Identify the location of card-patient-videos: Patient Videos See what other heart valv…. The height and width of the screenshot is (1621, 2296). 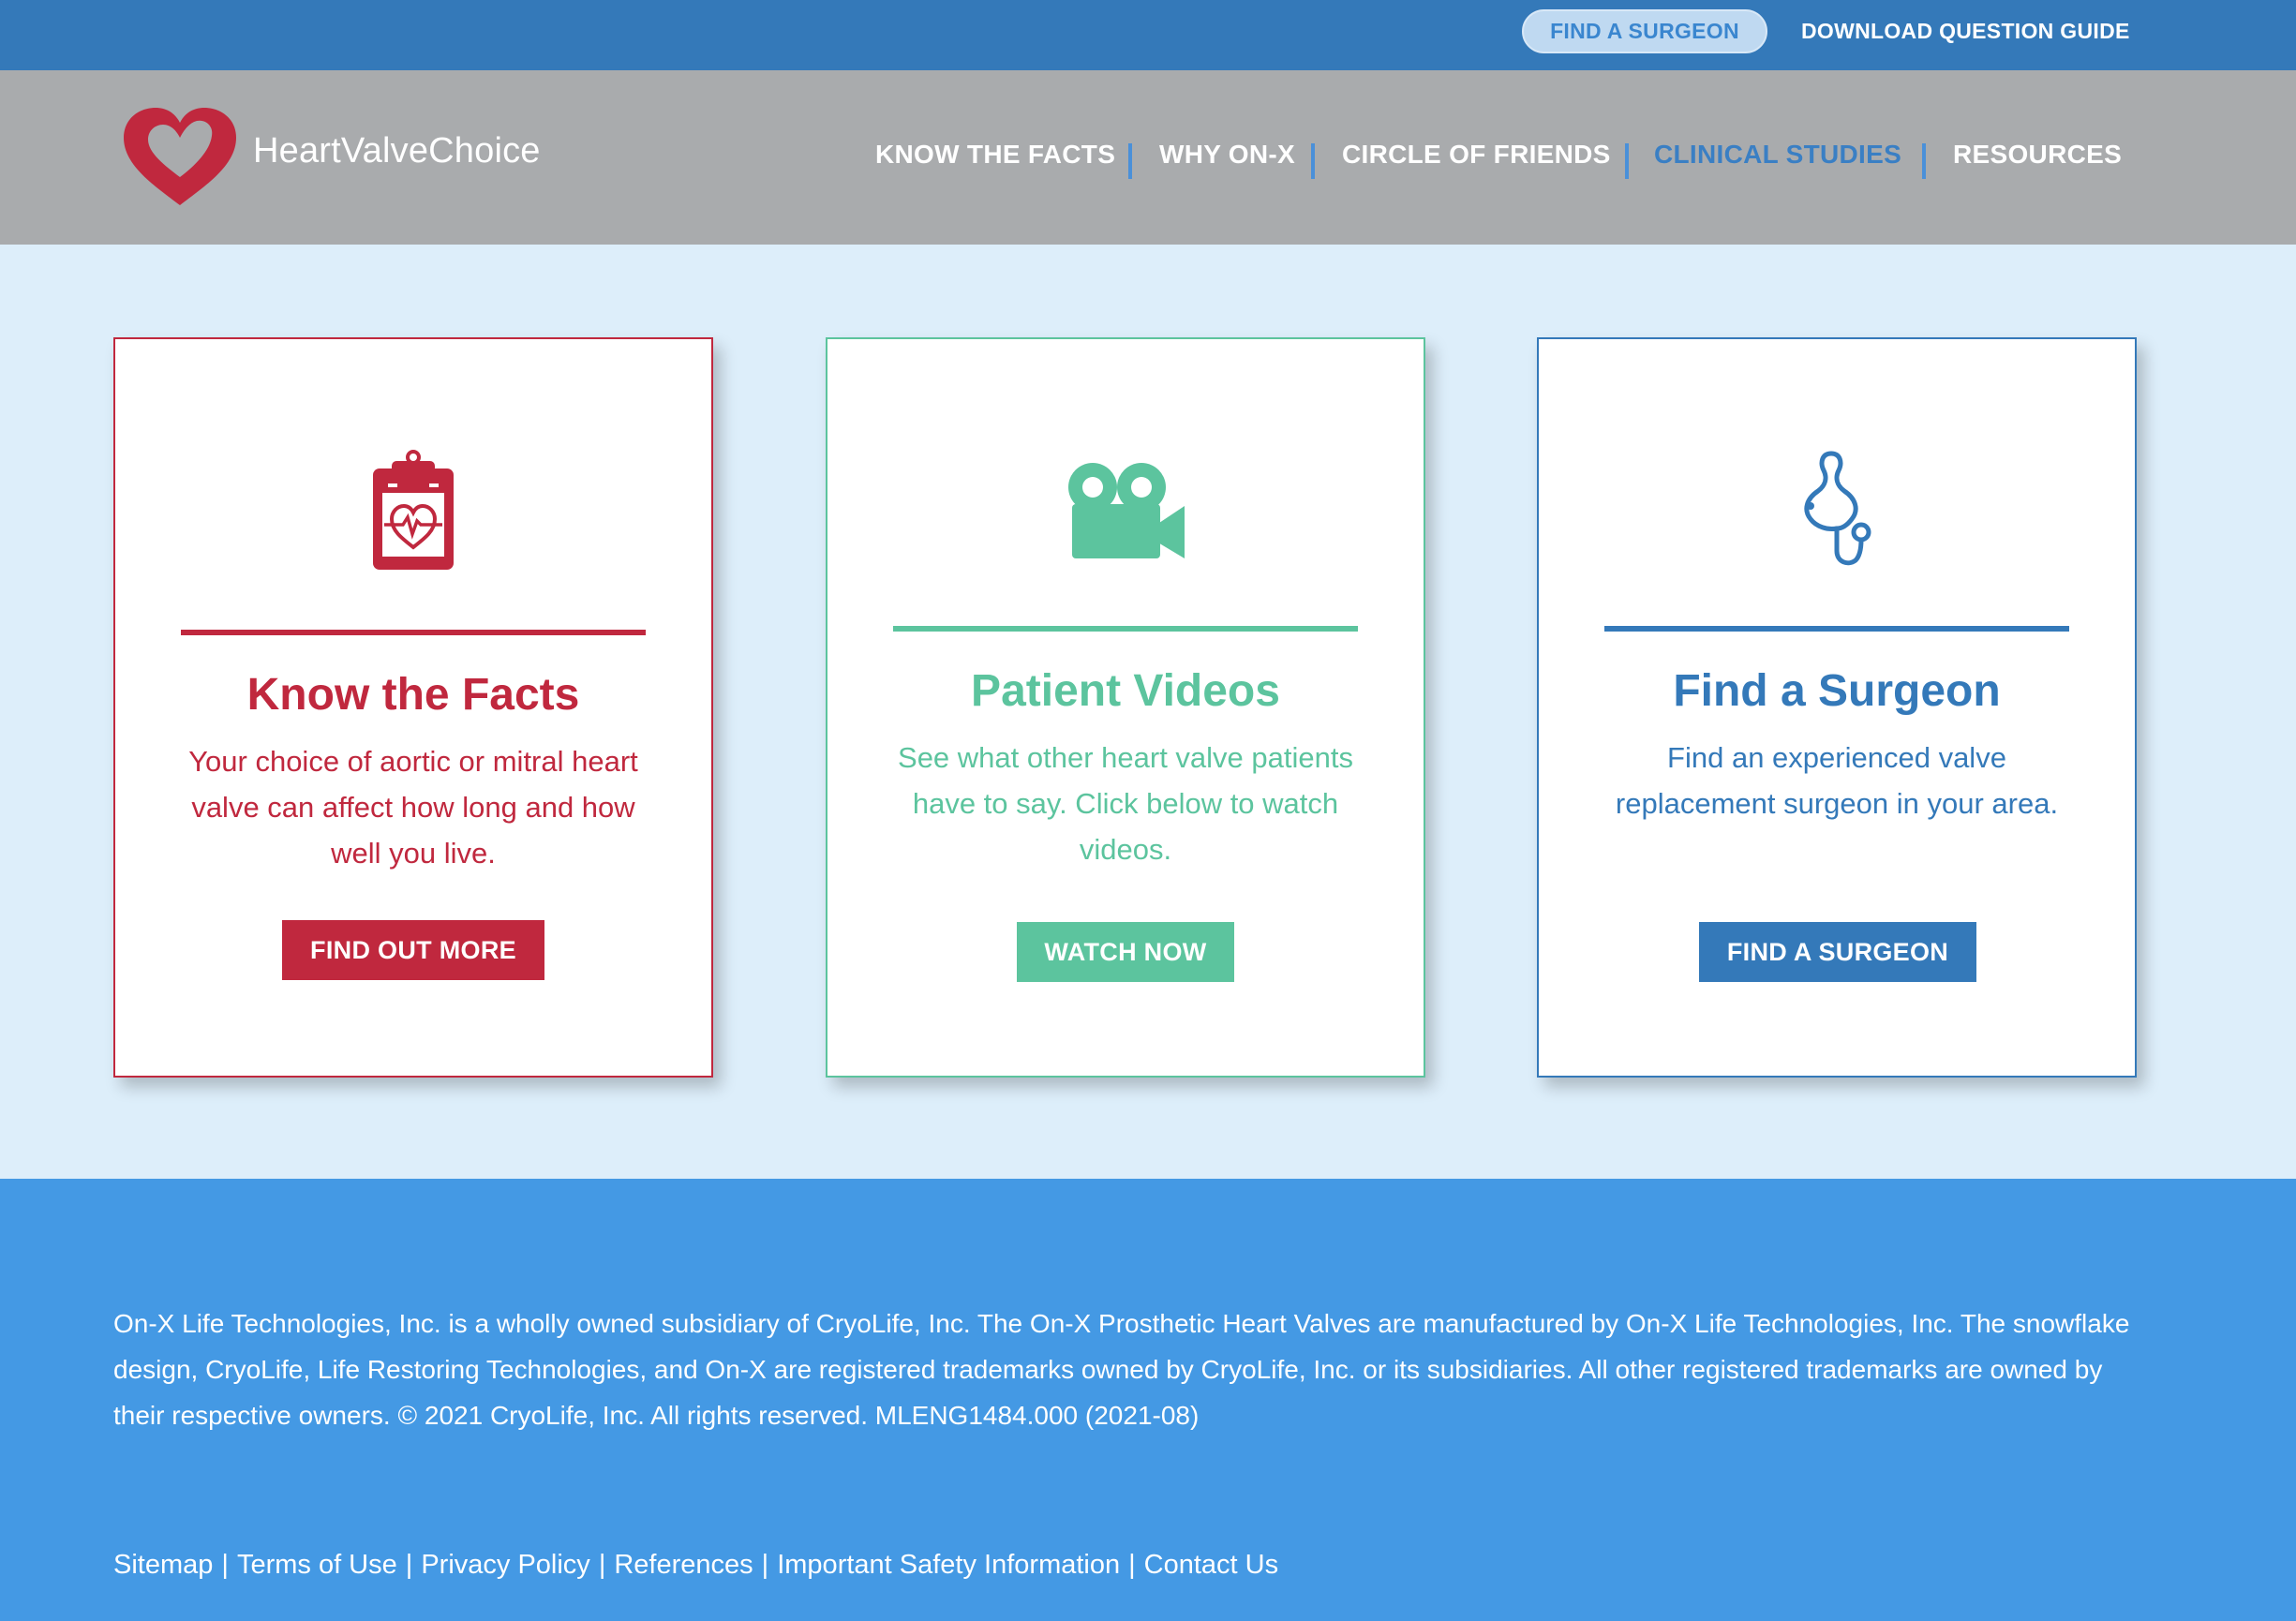
(1126, 707).